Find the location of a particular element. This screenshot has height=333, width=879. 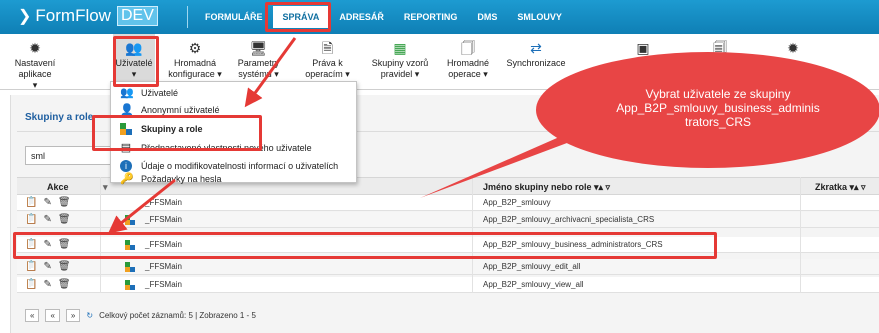

arrow-to-menu is located at coordinates (270, 72).